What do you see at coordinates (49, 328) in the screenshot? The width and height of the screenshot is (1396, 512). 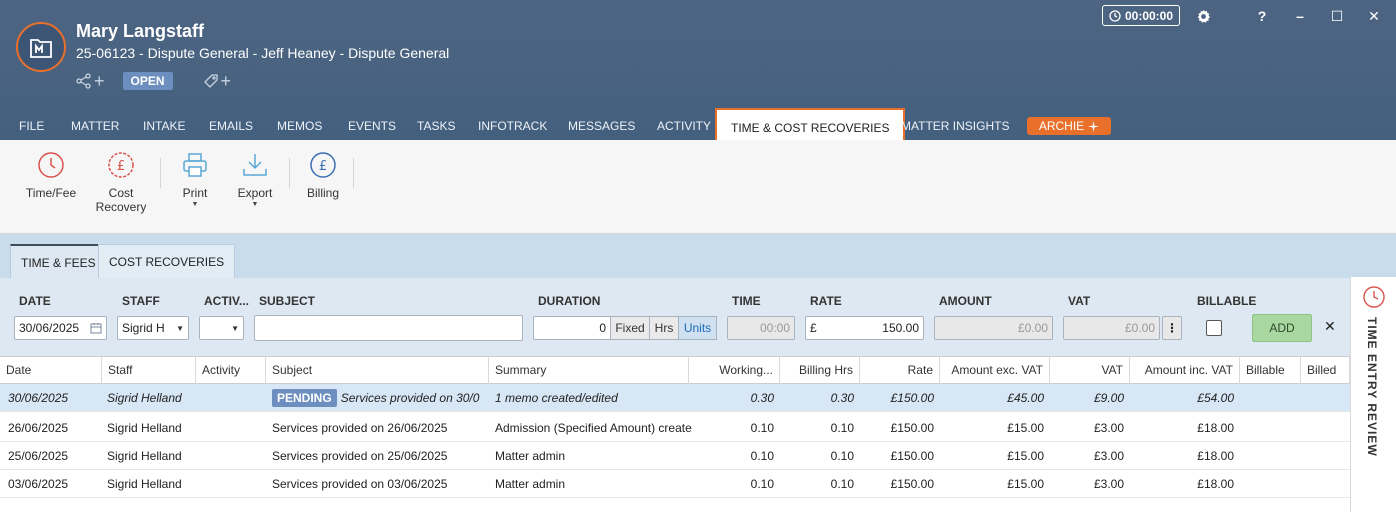 I see `date-value: 30/06/2025` at bounding box center [49, 328].